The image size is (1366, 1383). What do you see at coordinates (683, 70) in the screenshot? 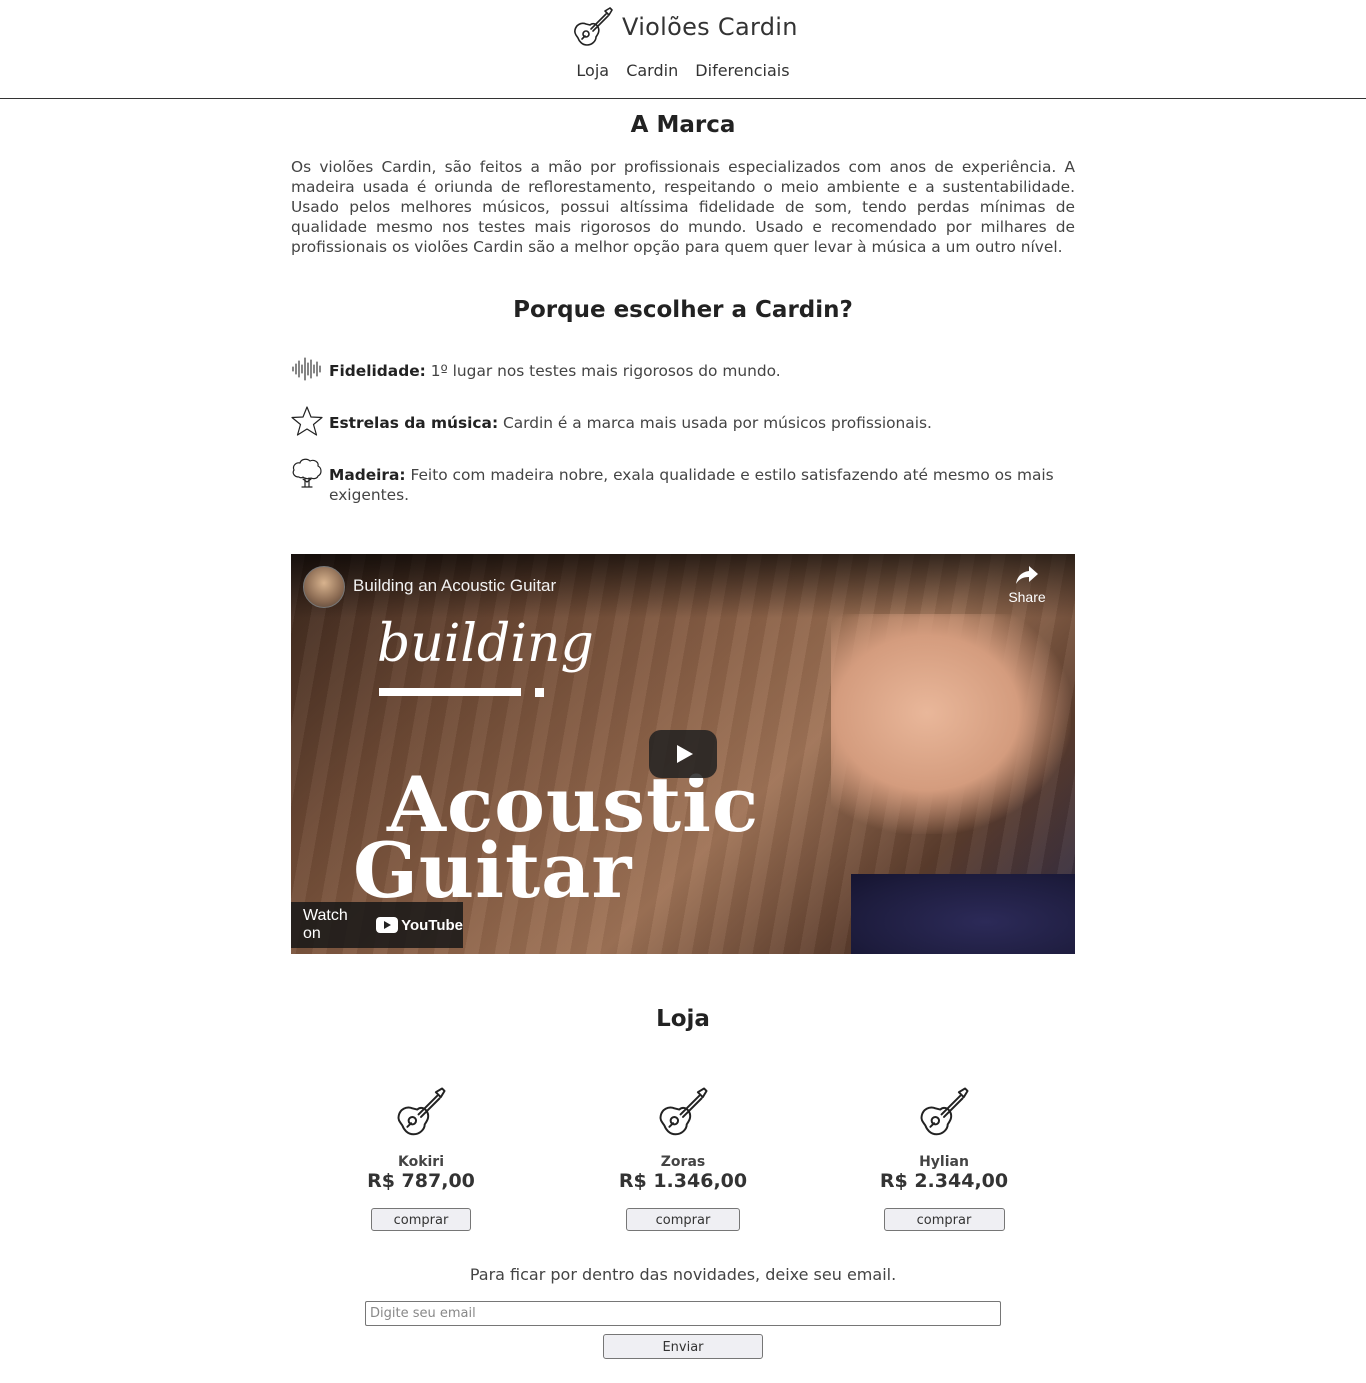
I see `main-nav: Loja Cardin Diferenciais` at bounding box center [683, 70].